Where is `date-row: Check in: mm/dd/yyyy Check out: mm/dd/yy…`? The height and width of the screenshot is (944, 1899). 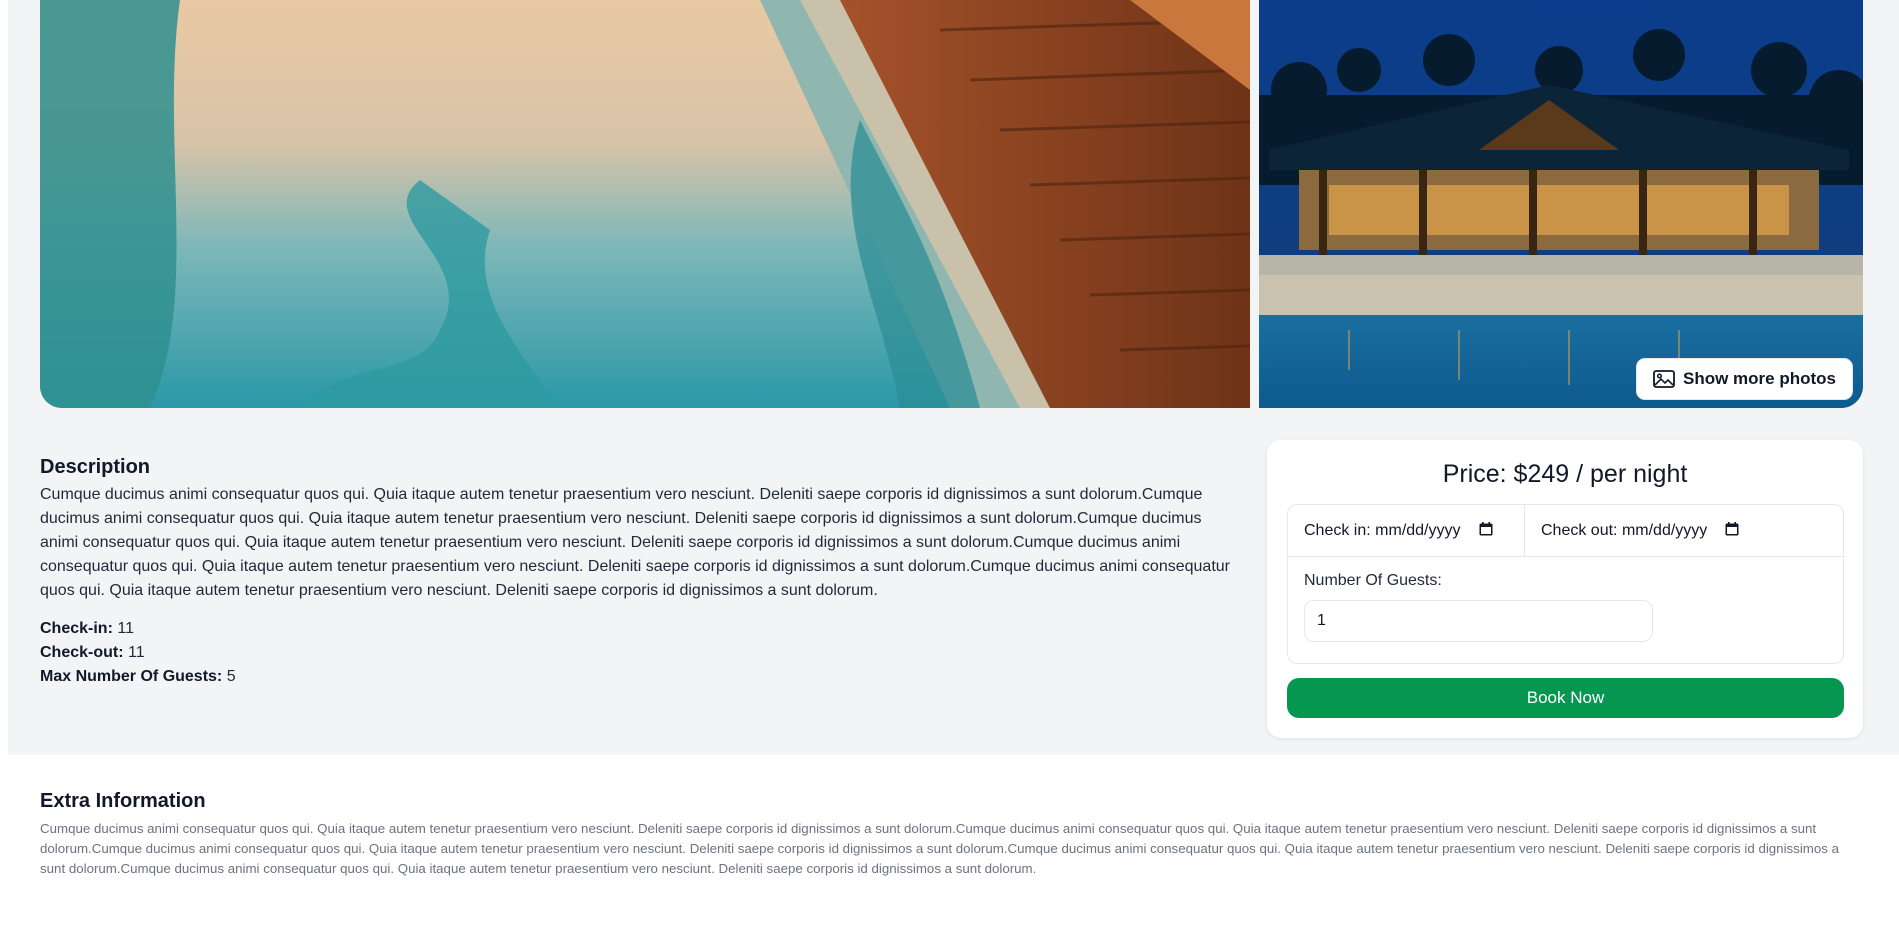
date-row: Check in: mm/dd/yyyy Check out: mm/dd/yy… is located at coordinates (1565, 531).